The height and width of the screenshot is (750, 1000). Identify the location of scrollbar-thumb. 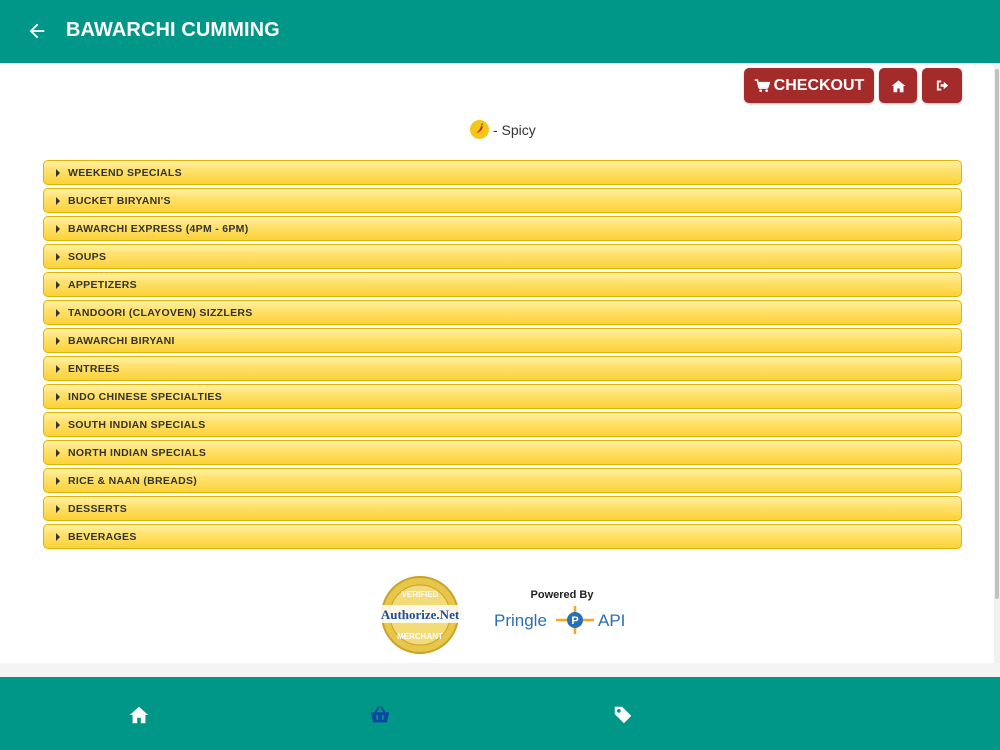
(997, 334).